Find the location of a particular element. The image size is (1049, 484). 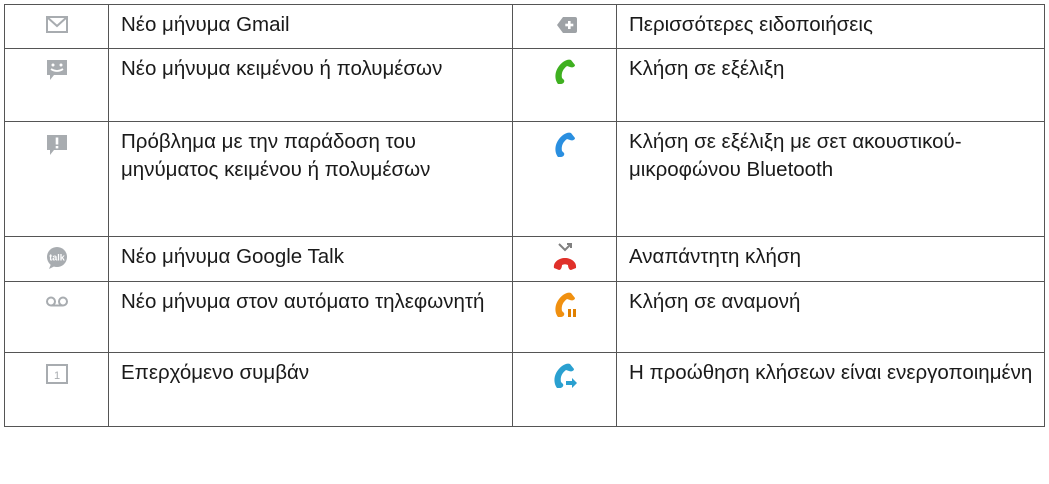

notification-label: Κλήση σε αναμονή is located at coordinates (715, 301).